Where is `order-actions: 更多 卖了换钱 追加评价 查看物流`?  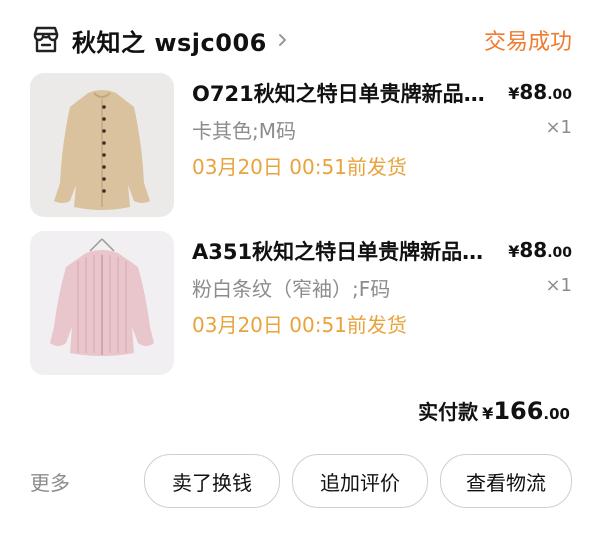 order-actions: 更多 卖了换钱 追加评价 查看物流 is located at coordinates (301, 481).